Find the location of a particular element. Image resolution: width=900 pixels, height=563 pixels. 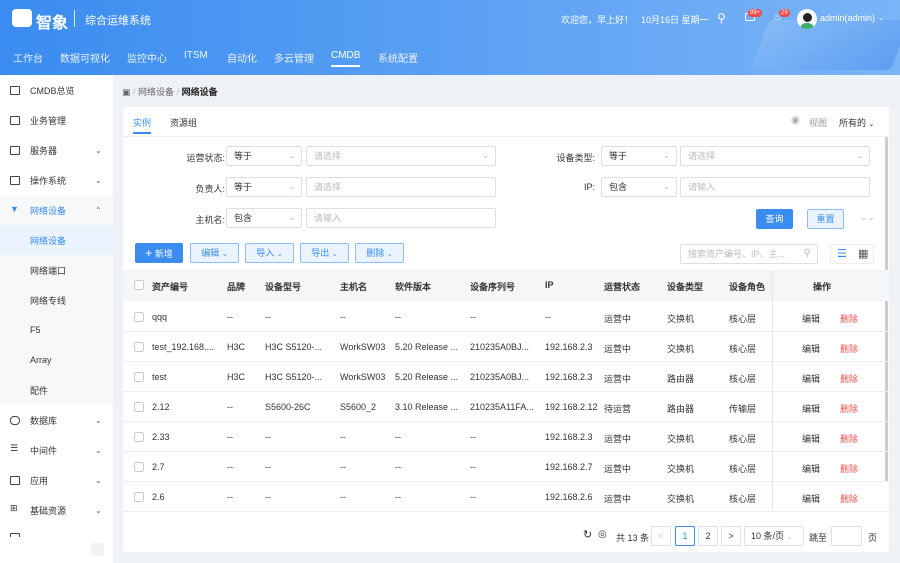

ip-input: 请输入 is located at coordinates (775, 187).